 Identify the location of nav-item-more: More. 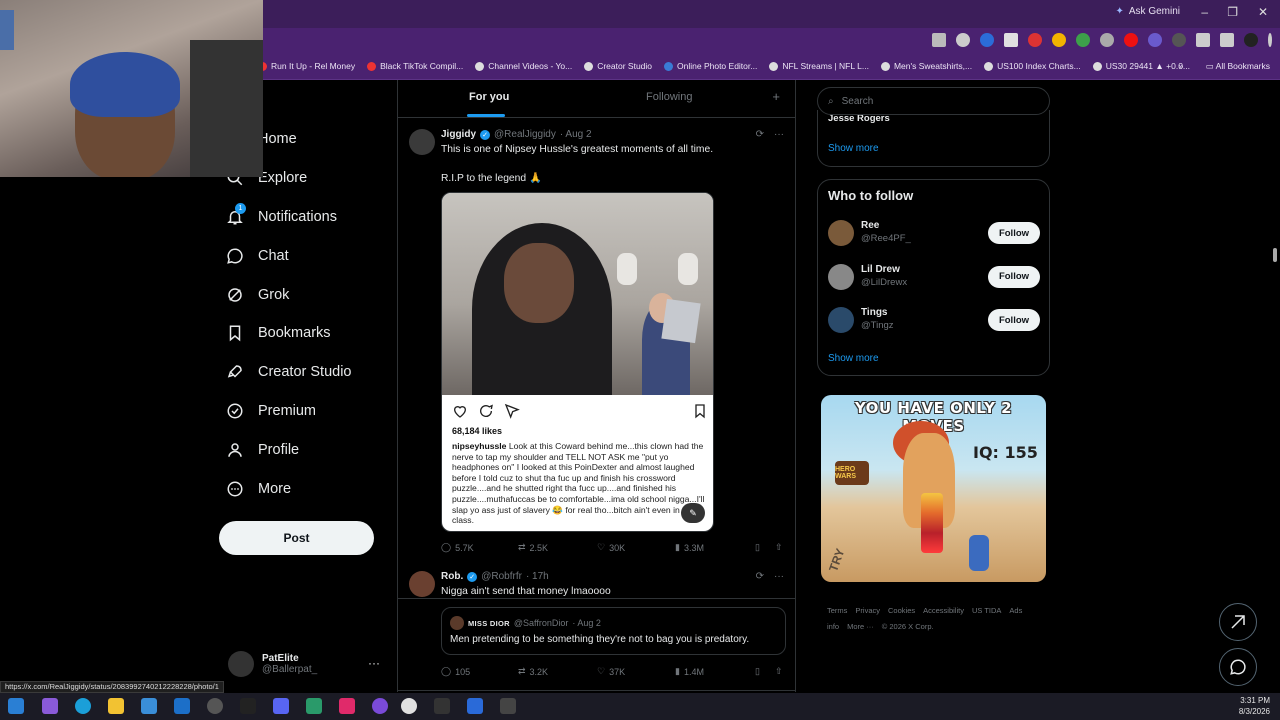
(303, 488).